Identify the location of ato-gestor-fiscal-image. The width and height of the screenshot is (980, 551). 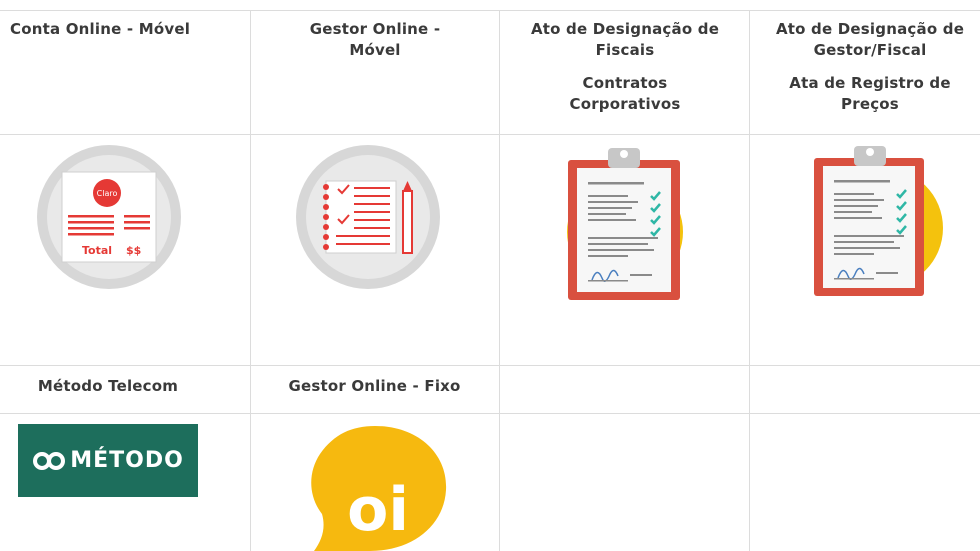
(871, 222).